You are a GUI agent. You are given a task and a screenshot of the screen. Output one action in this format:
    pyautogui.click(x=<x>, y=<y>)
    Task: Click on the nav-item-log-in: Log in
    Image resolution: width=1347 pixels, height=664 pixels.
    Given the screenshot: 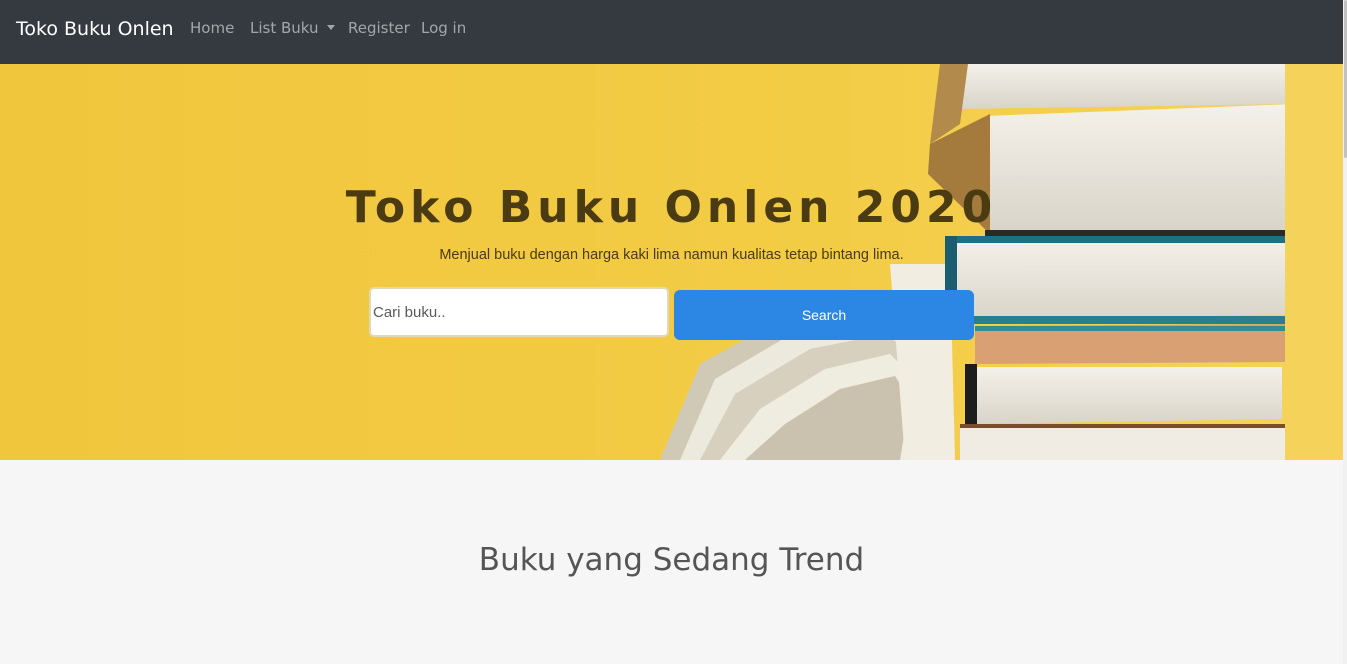 What is the action you would take?
    pyautogui.click(x=443, y=28)
    